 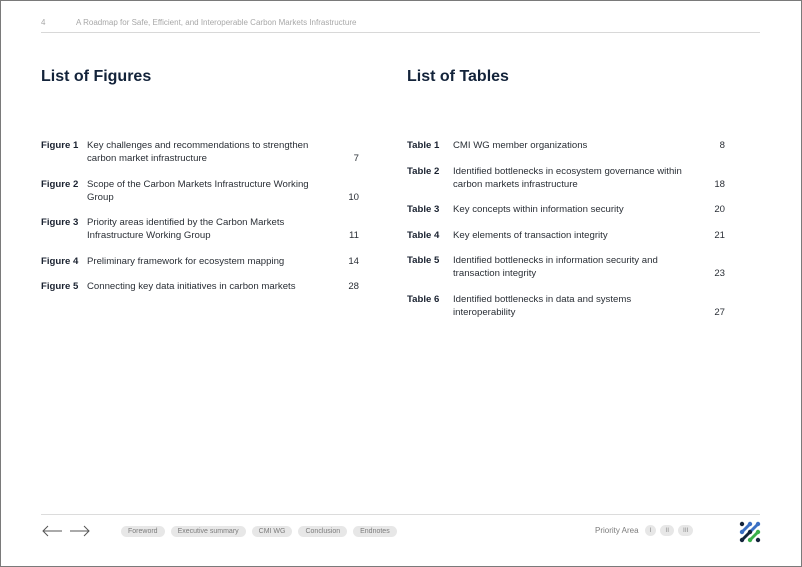 What do you see at coordinates (667, 530) in the screenshot?
I see `priority-area-ii: II` at bounding box center [667, 530].